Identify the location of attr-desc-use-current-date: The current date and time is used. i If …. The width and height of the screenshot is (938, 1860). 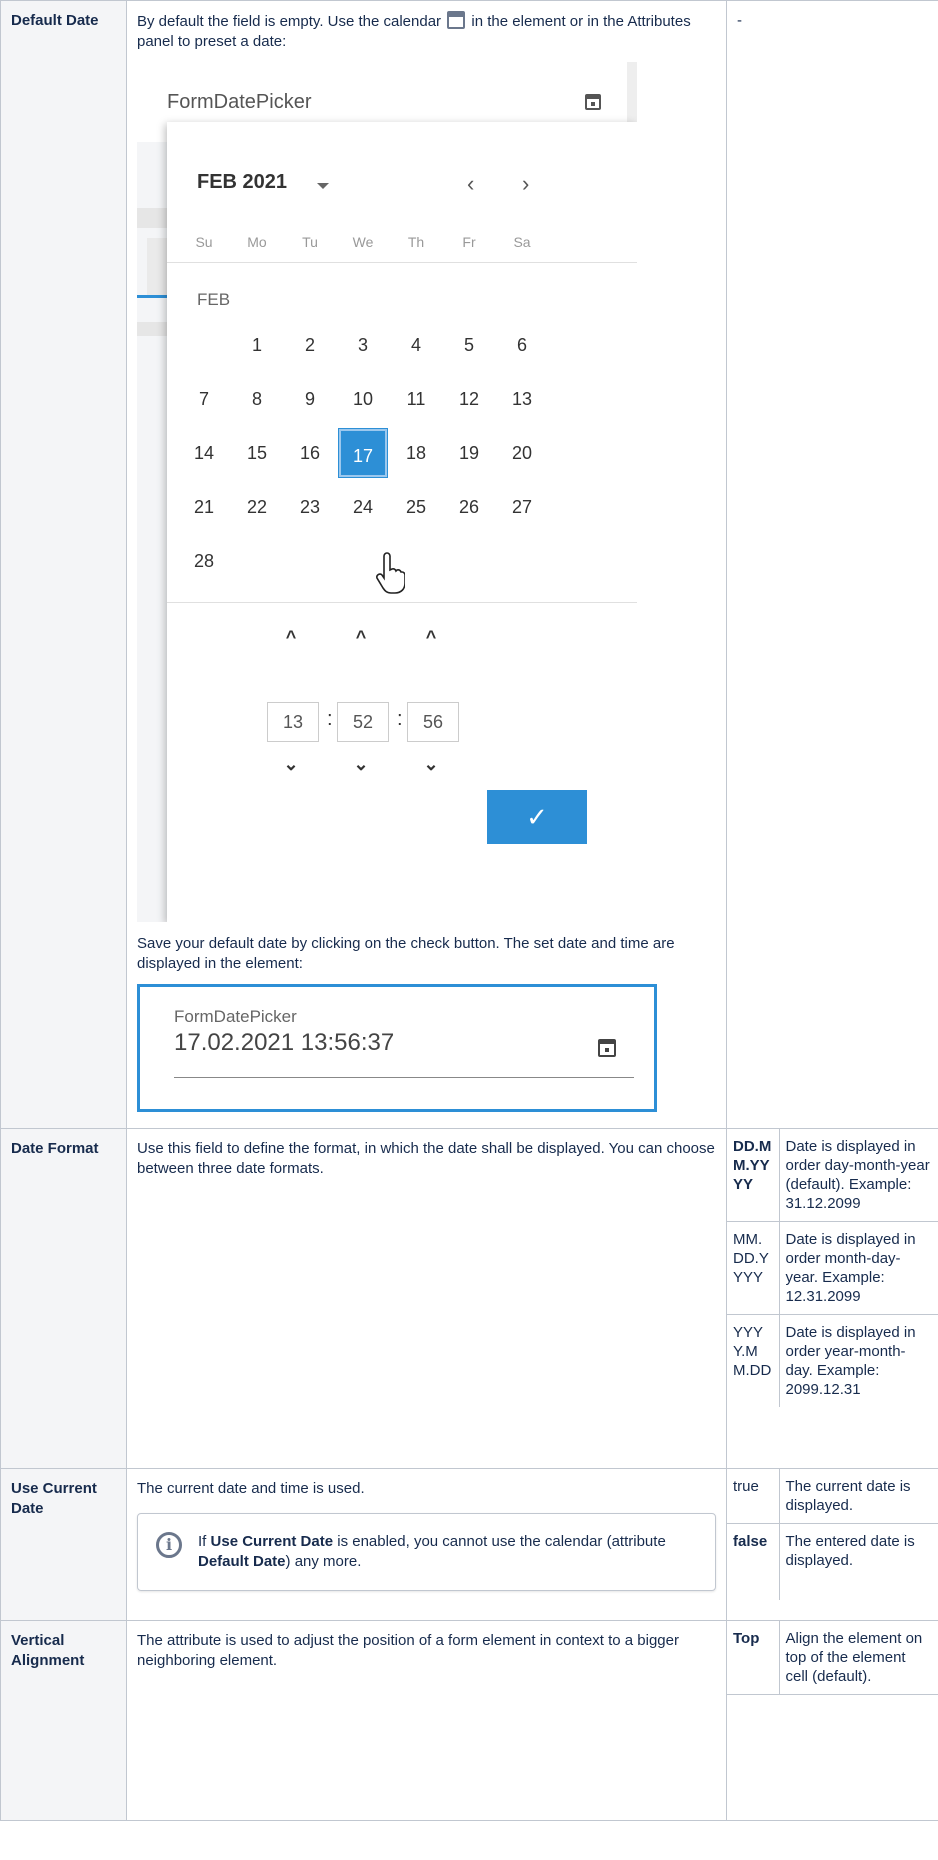
(426, 1544).